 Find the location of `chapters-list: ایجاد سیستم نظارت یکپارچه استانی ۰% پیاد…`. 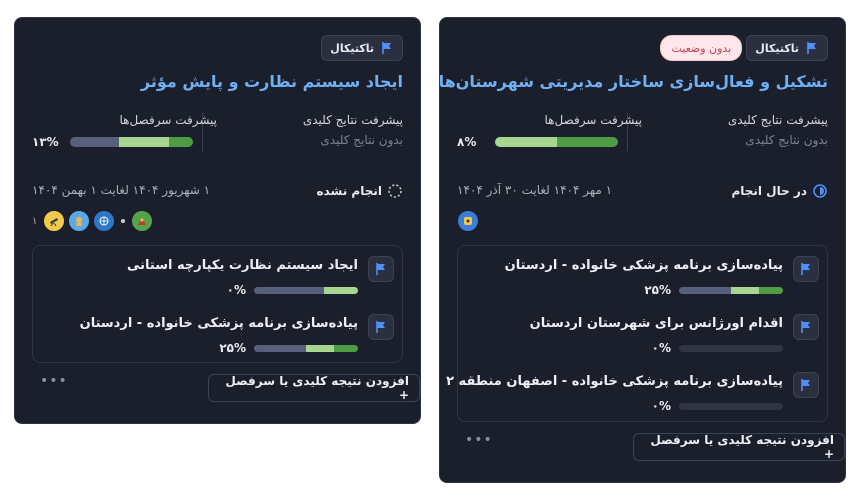

chapters-list: ایجاد سیستم نظارت یکپارچه استانی ۰% پیاد… is located at coordinates (217, 304).